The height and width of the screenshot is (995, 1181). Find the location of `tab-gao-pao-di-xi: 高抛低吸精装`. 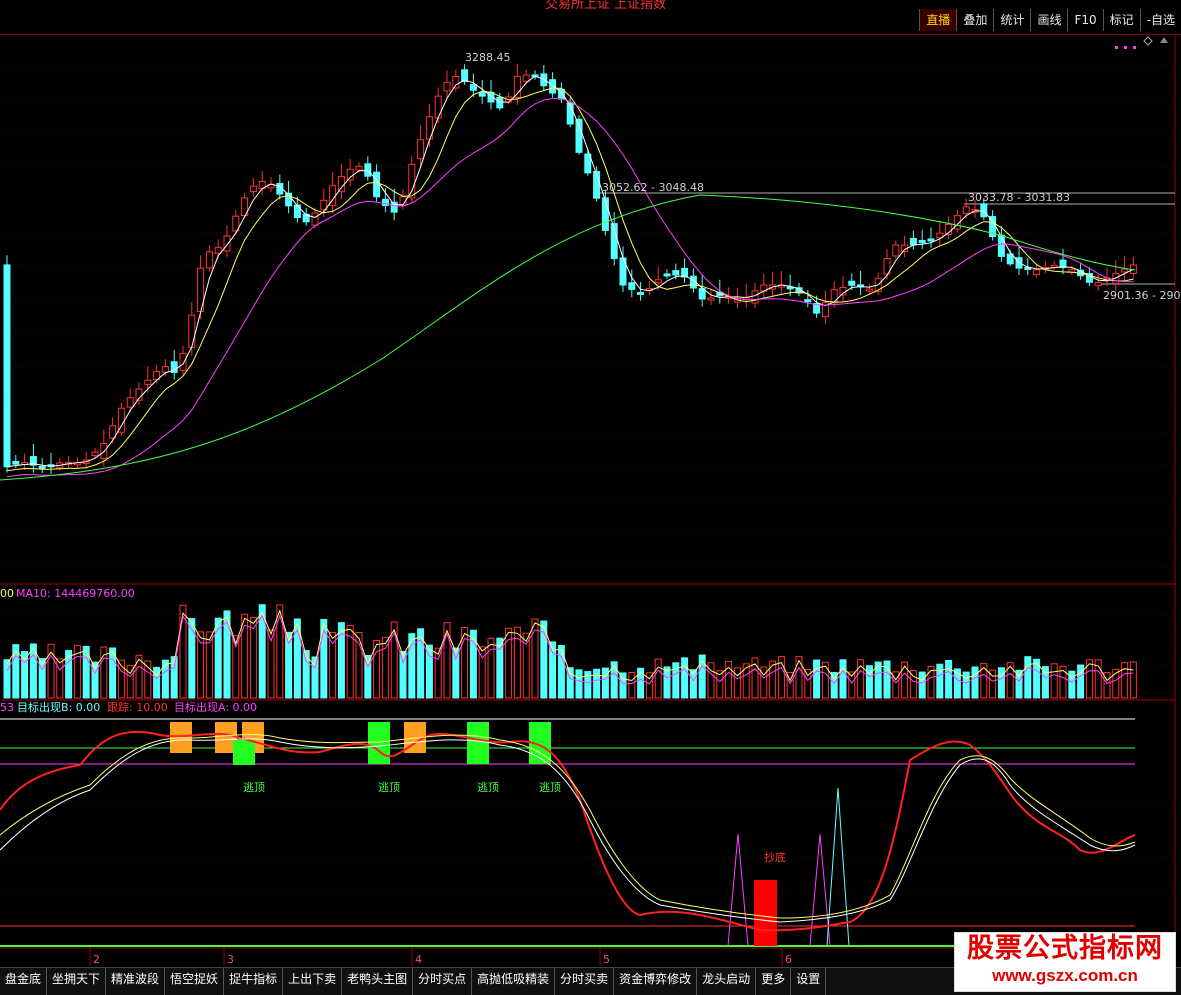

tab-gao-pao-di-xi: 高抛低吸精装 is located at coordinates (514, 981).